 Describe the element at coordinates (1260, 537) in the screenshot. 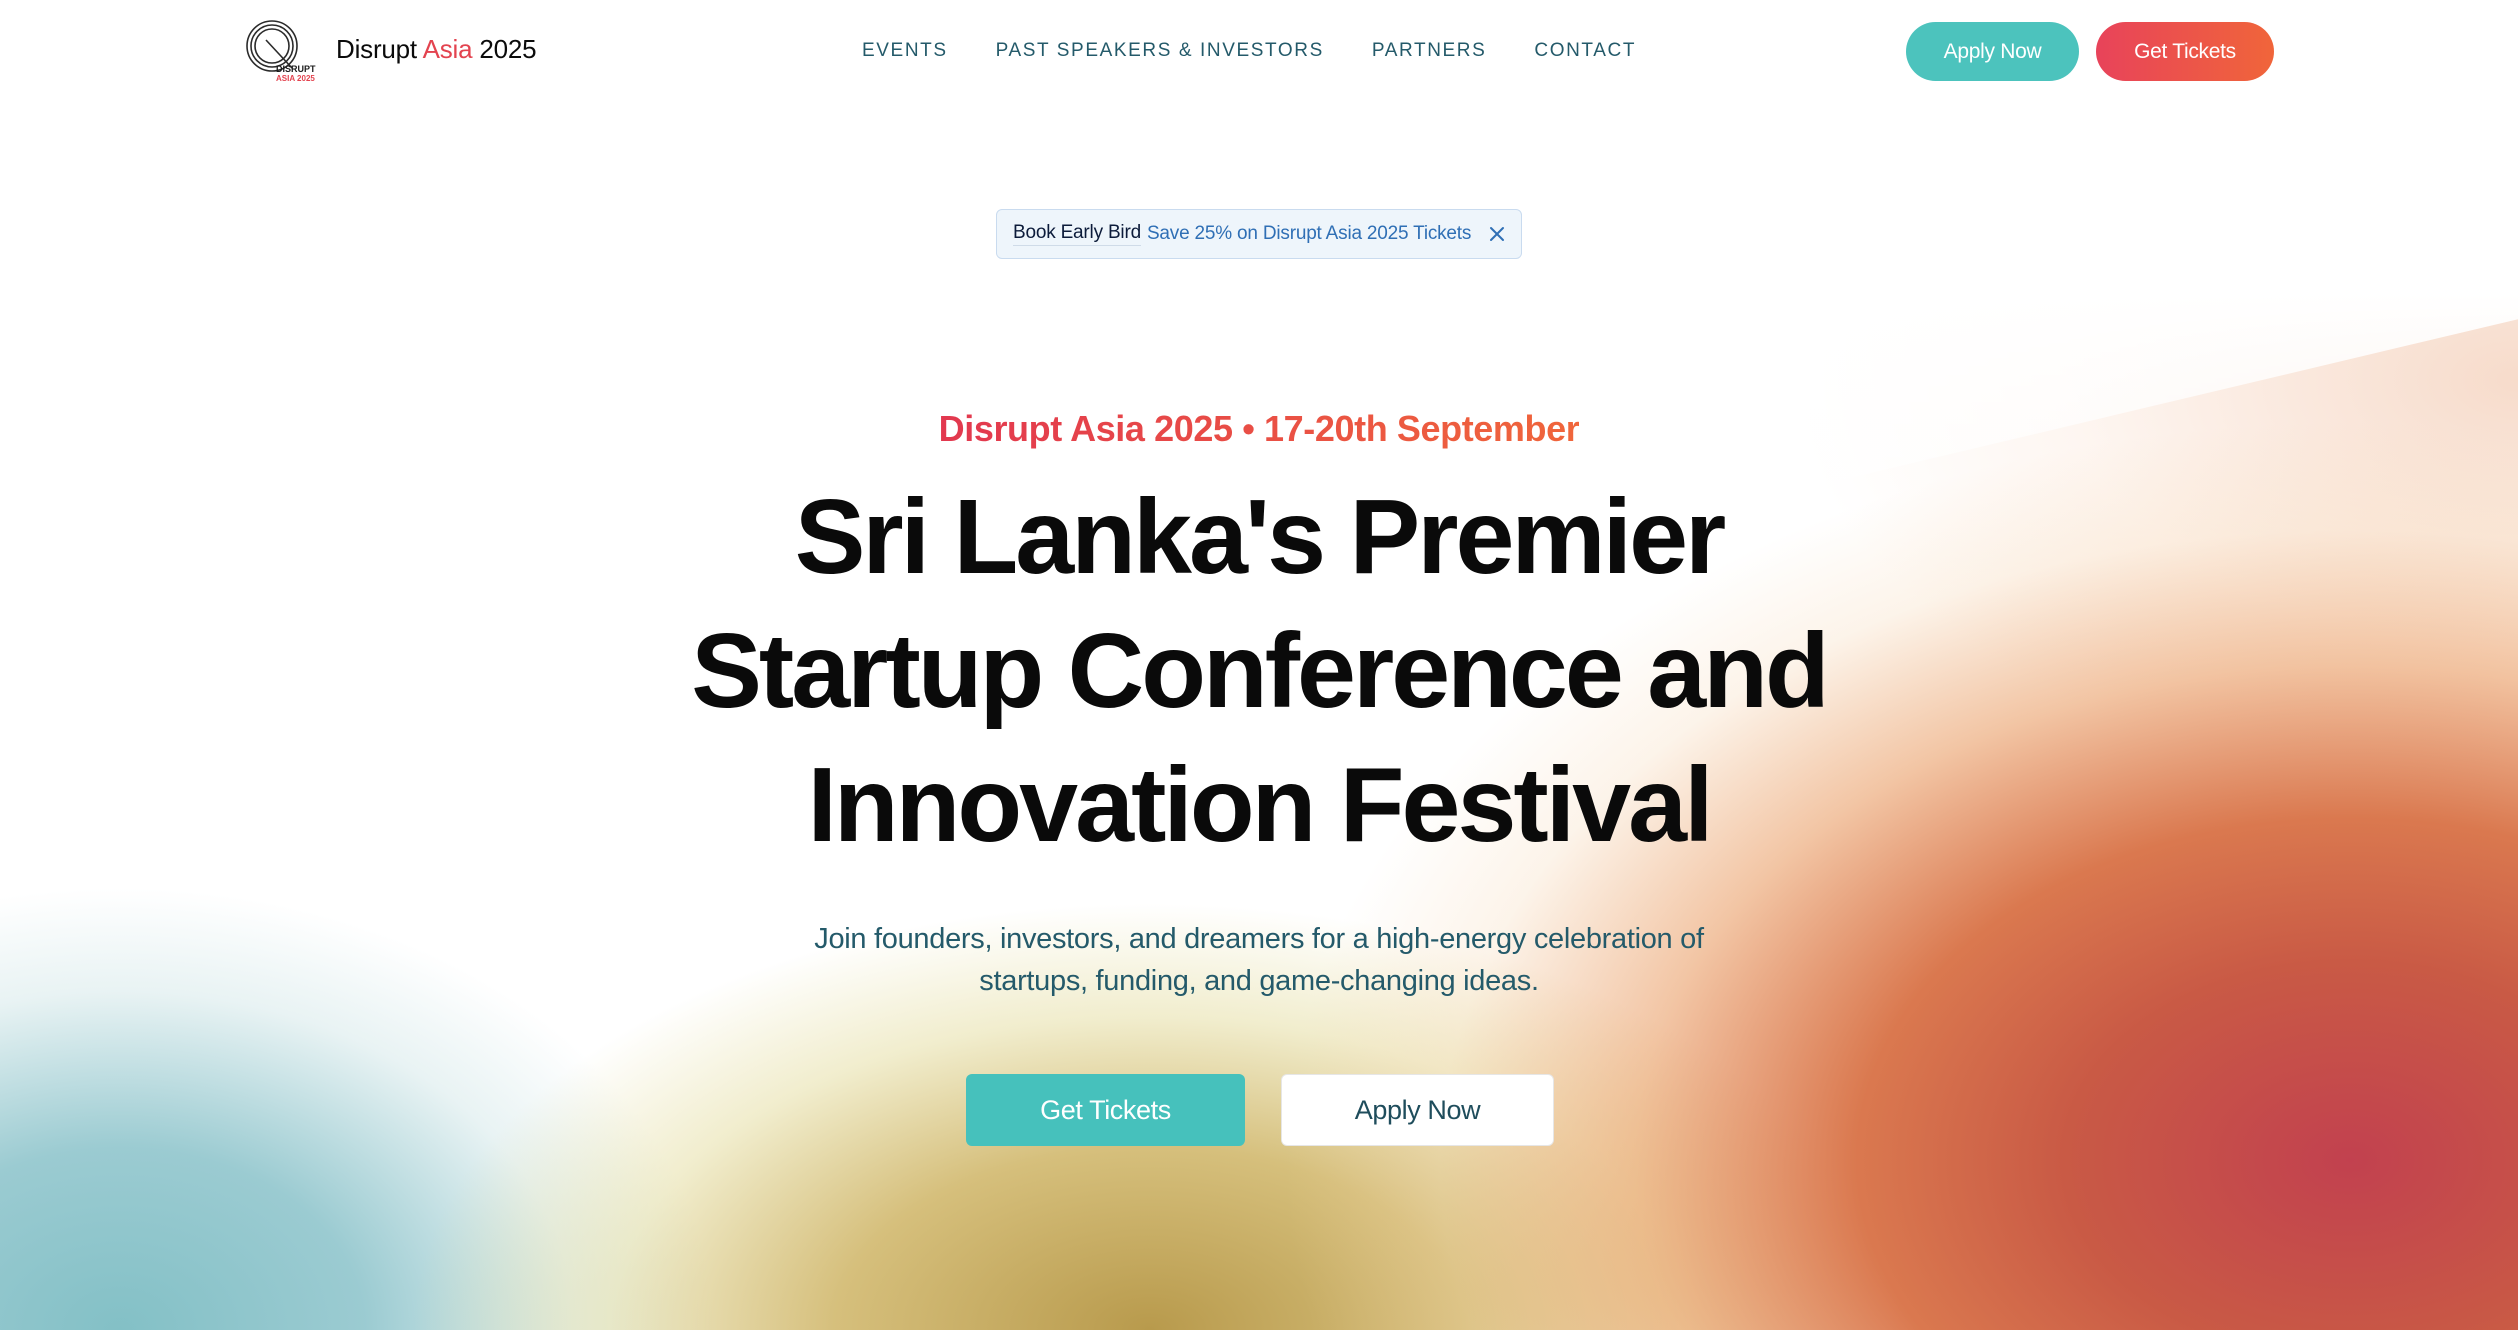

I see `headline-line-1: Sri Lanka's Premier` at that location.